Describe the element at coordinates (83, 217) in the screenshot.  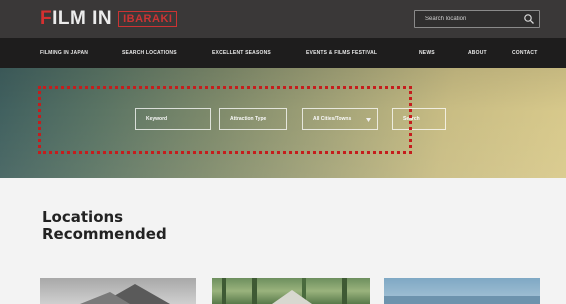
I see `section-title-line1: Locations` at that location.